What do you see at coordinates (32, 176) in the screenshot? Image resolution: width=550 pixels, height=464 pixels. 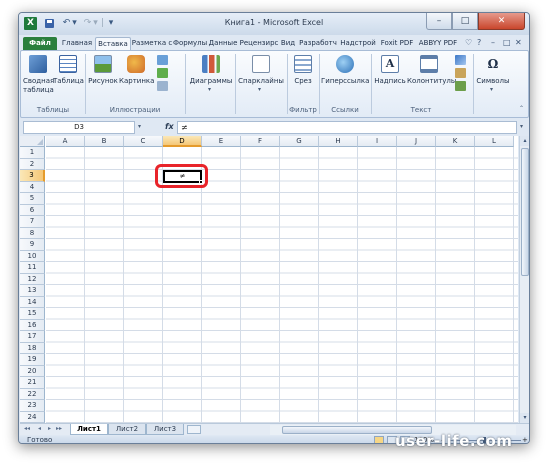 I see `row-header-3: 3` at bounding box center [32, 176].